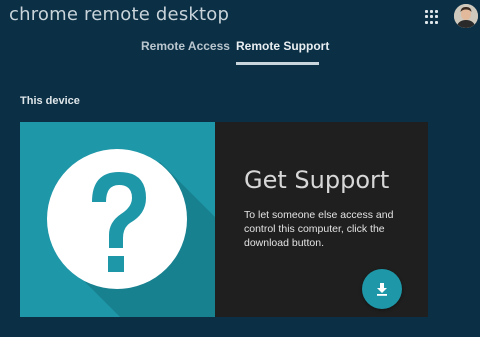 The image size is (480, 337). I want to click on user-avatar-icon, so click(466, 16).